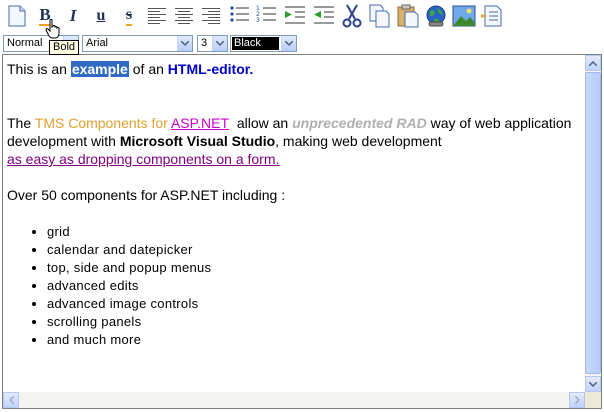 This screenshot has width=604, height=412. What do you see at coordinates (204, 43) in the screenshot?
I see `size-select-value: 3` at bounding box center [204, 43].